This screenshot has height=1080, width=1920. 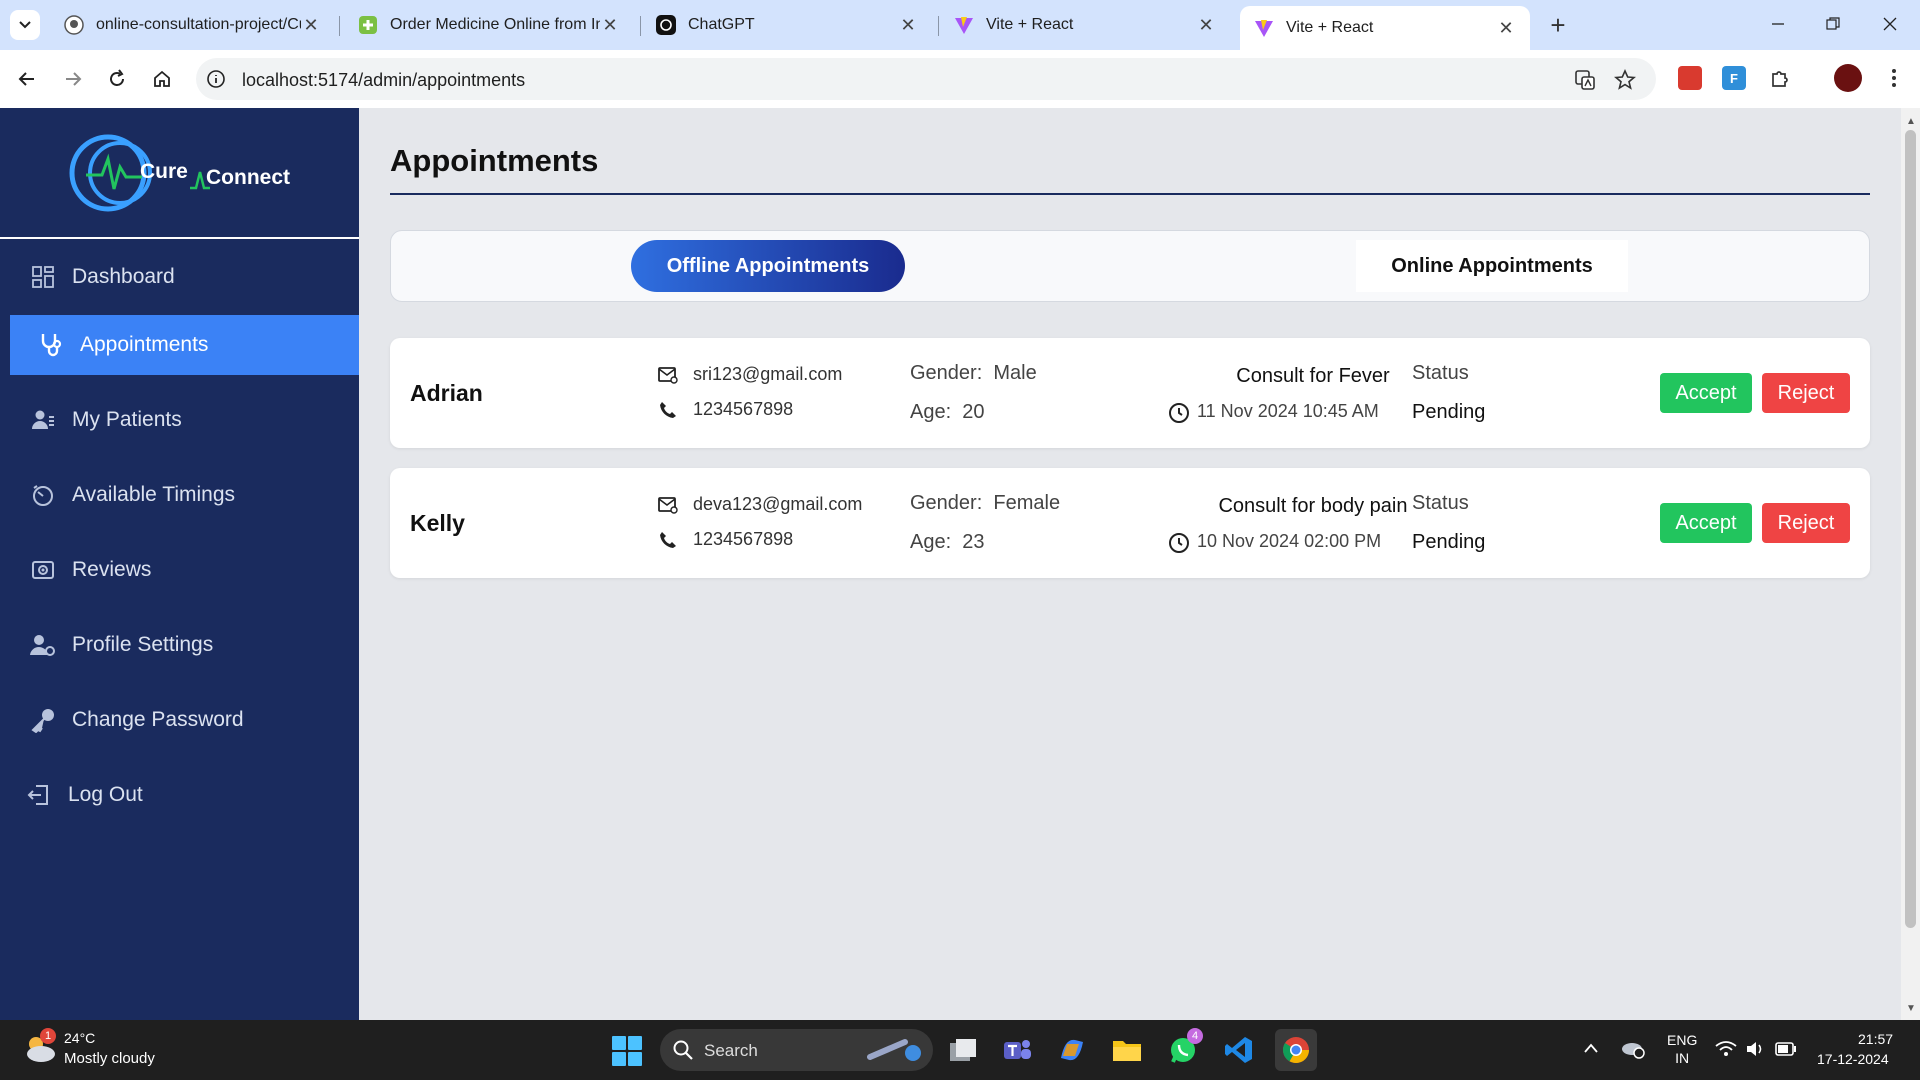 What do you see at coordinates (1910, 529) in the screenshot?
I see `scroll-thumb` at bounding box center [1910, 529].